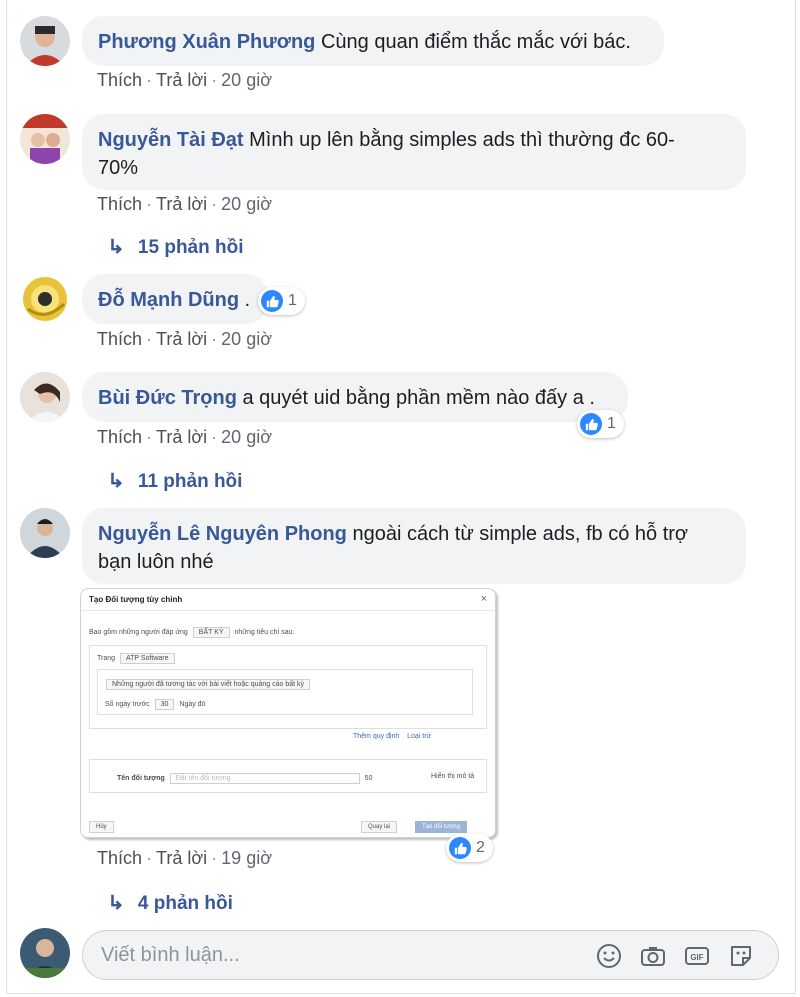 The height and width of the screenshot is (997, 800). I want to click on sticker-icon, so click(741, 956).